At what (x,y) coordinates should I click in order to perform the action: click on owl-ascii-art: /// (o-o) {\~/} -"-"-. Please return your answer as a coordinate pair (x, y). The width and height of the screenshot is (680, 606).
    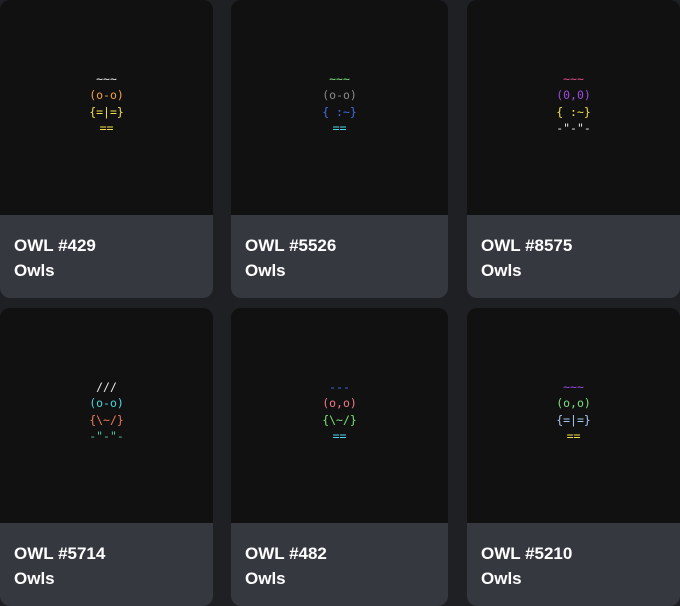
    Looking at the image, I should click on (106, 412).